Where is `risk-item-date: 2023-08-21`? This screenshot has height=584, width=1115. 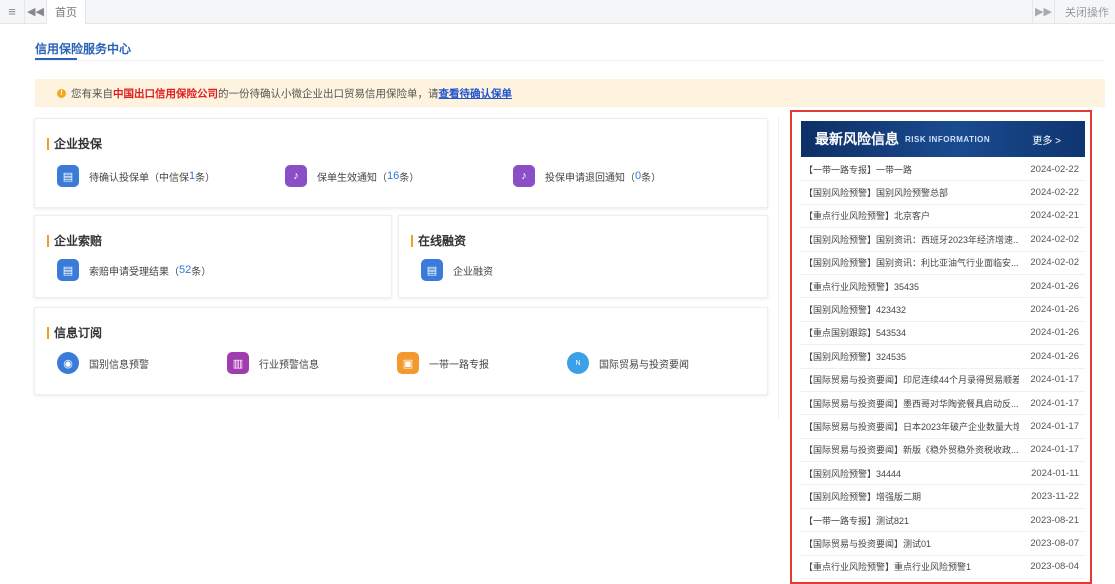
risk-item-date: 2023-08-21 is located at coordinates (1054, 520).